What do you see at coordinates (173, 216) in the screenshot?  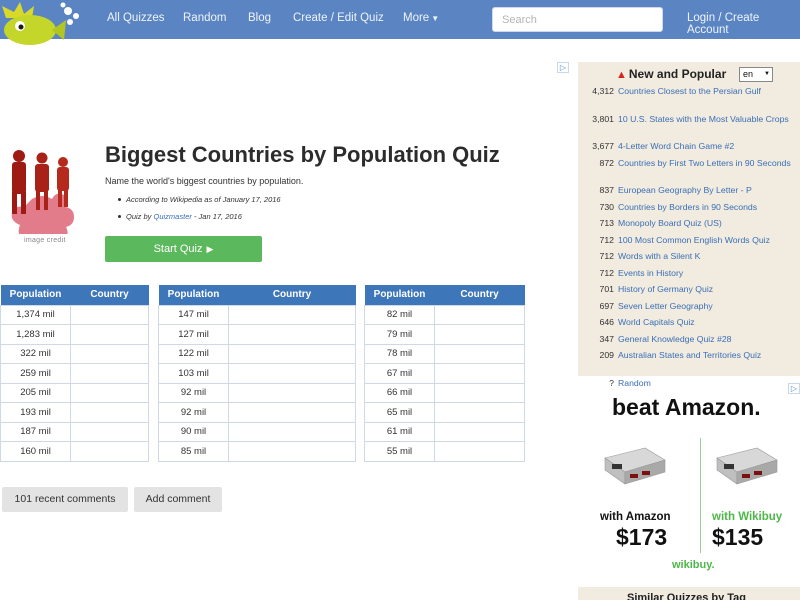 I see `author-link: Quizmaster` at bounding box center [173, 216].